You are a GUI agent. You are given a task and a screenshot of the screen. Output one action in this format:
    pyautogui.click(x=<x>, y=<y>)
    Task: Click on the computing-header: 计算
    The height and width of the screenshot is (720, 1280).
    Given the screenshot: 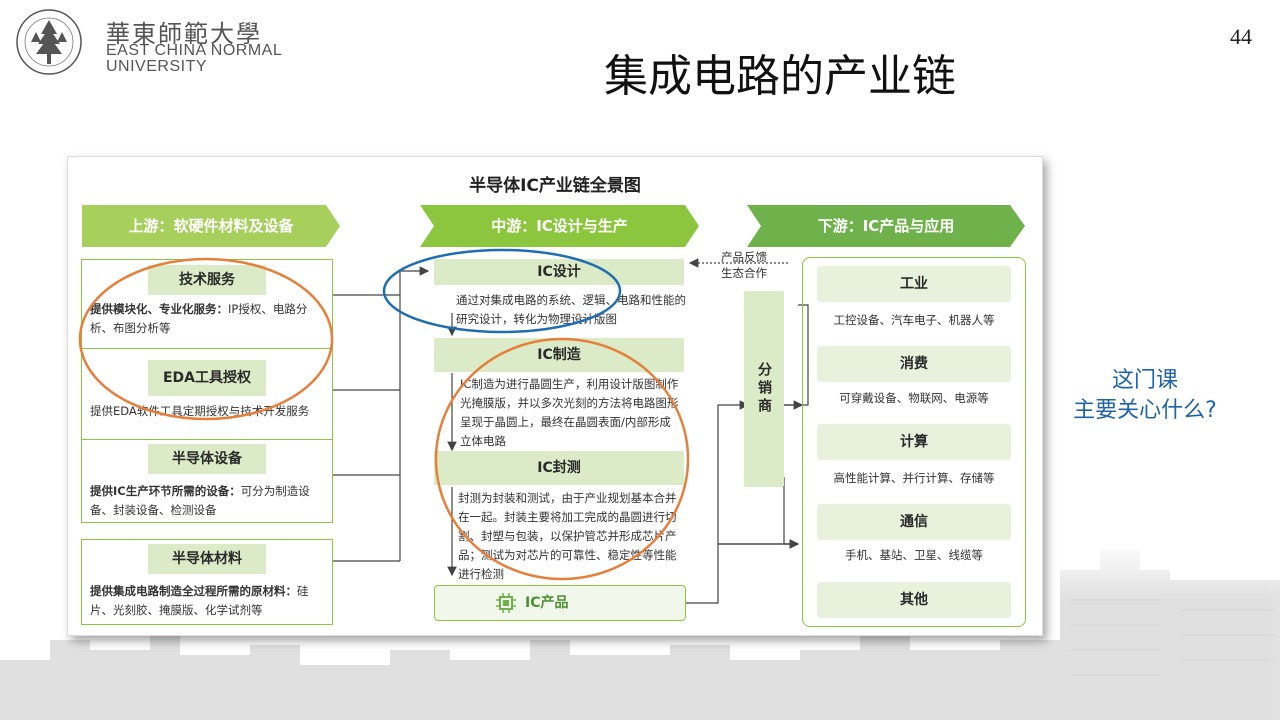 What is the action you would take?
    pyautogui.click(x=914, y=442)
    